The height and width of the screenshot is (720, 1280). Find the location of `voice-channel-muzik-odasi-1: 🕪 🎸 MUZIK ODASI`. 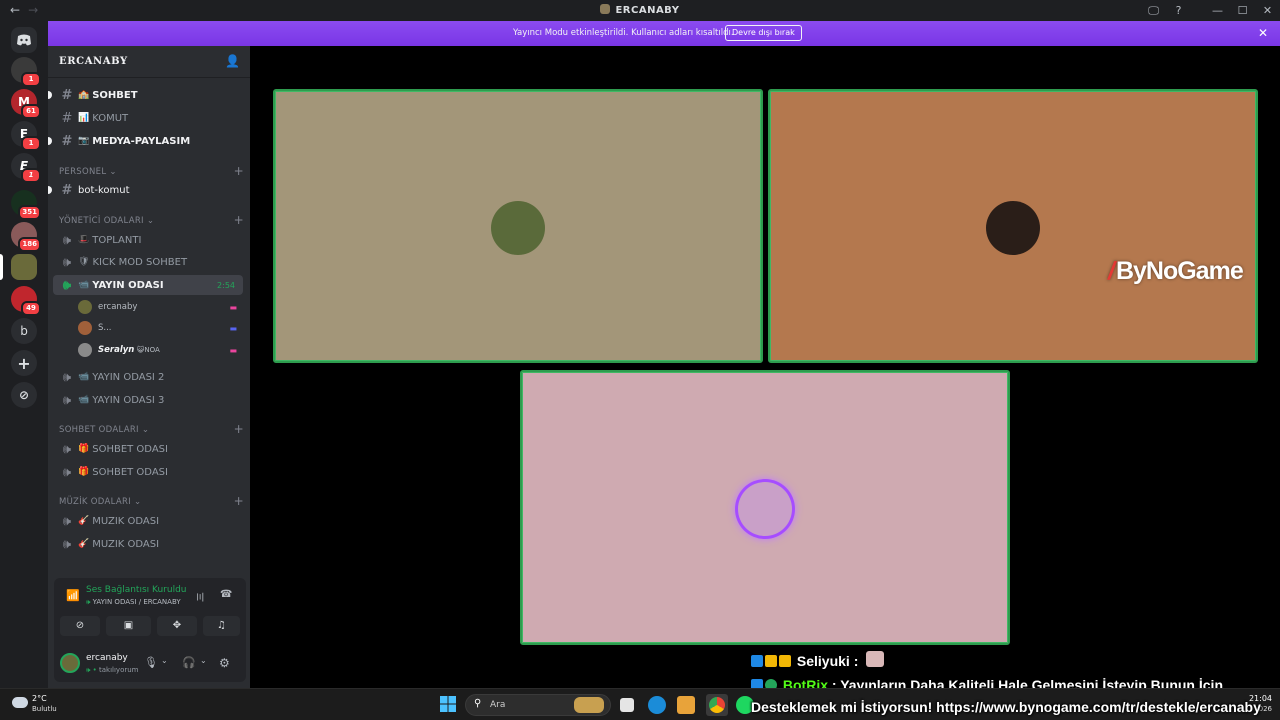

voice-channel-muzik-odasi-1: 🕪 🎸 MUZIK ODASI is located at coordinates (148, 521).